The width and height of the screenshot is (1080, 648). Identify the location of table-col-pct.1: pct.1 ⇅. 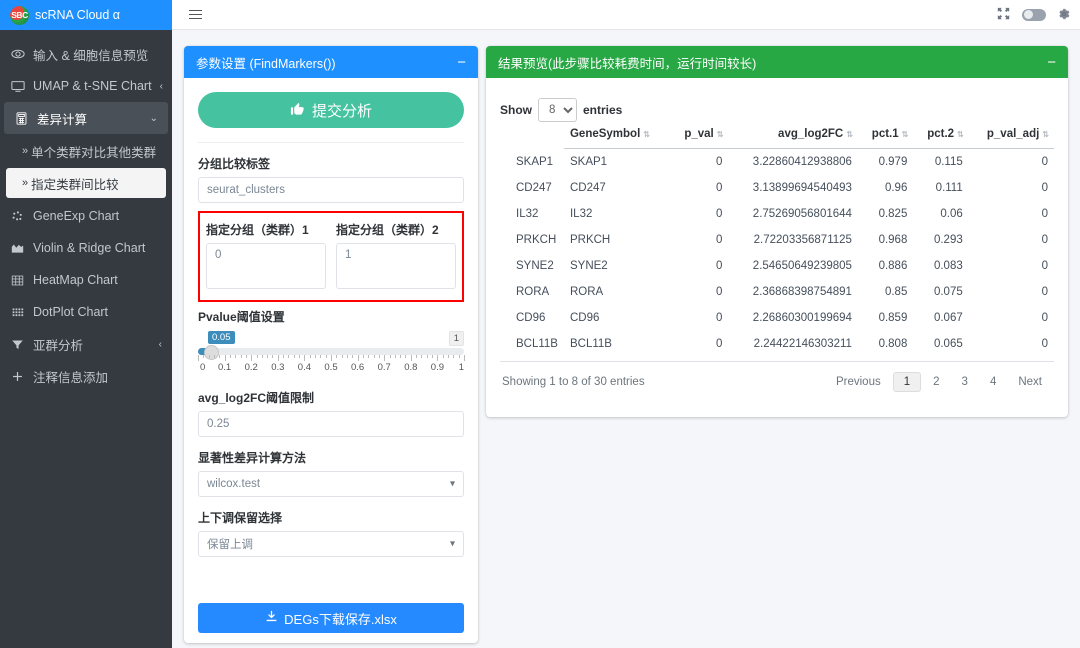
(885, 135).